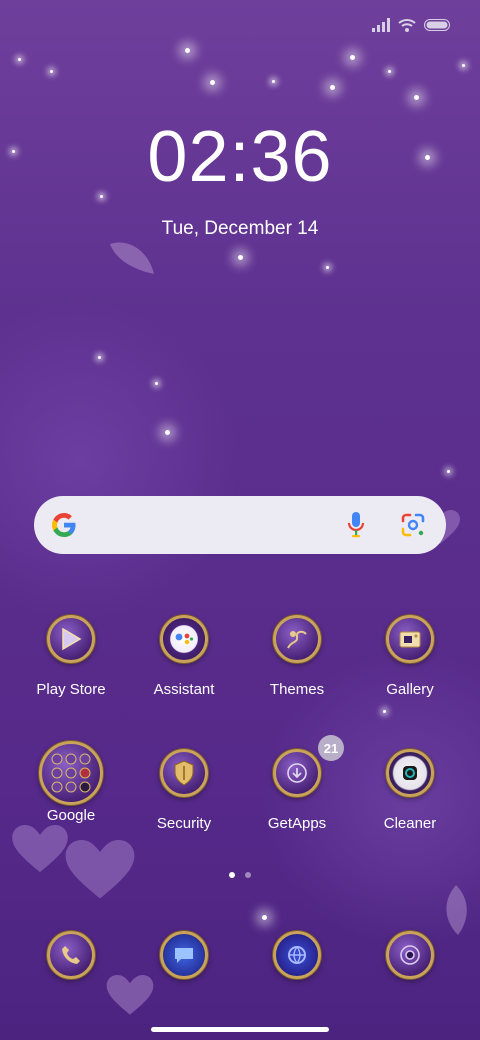  I want to click on app-assistant: Assistant, so click(184, 655).